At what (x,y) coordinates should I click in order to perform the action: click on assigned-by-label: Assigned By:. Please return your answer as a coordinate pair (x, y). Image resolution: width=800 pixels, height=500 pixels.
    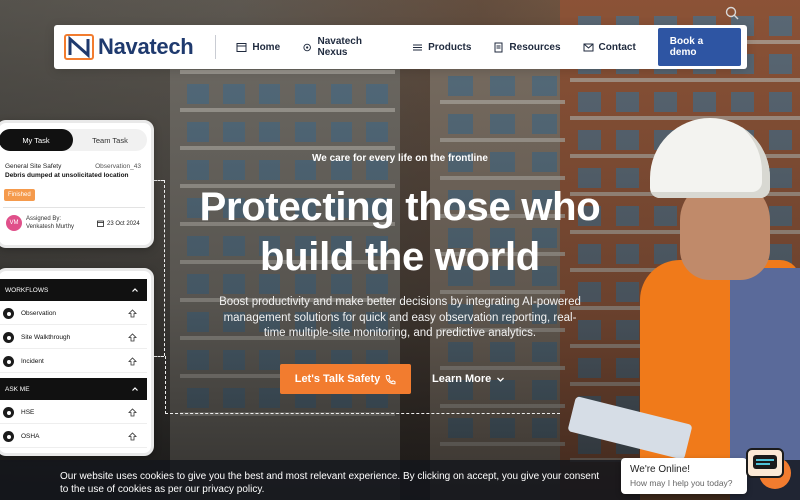
    Looking at the image, I should click on (44, 219).